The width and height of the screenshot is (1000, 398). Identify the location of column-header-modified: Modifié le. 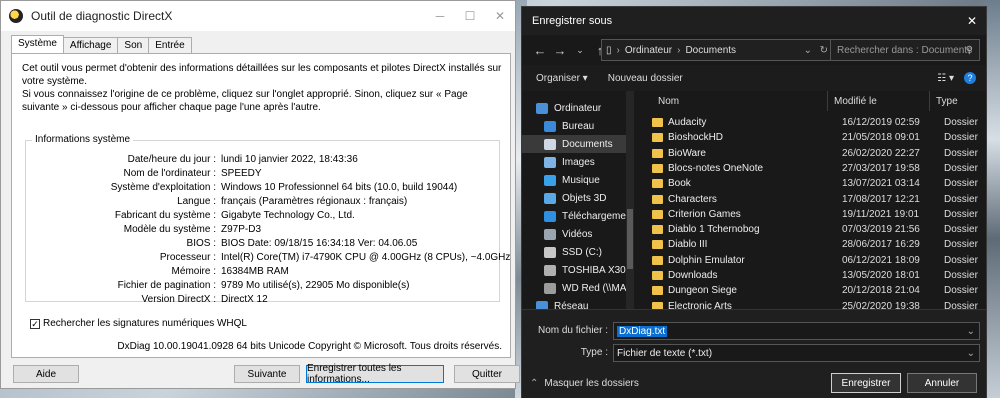
(879, 101).